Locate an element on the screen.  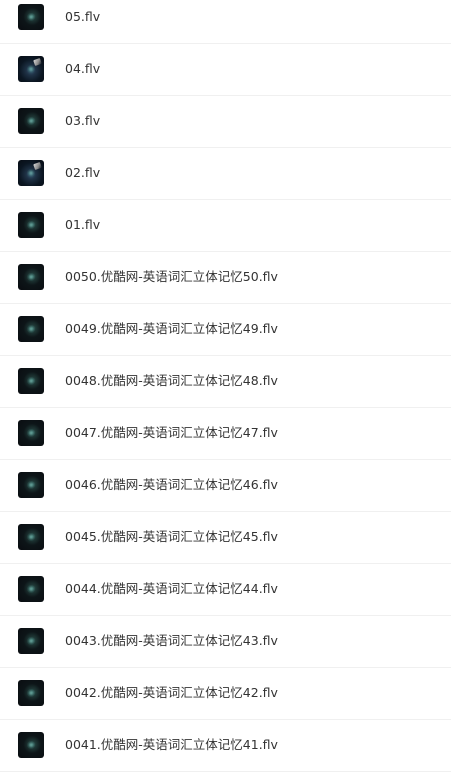
file-name: 03.flv is located at coordinates (83, 120).